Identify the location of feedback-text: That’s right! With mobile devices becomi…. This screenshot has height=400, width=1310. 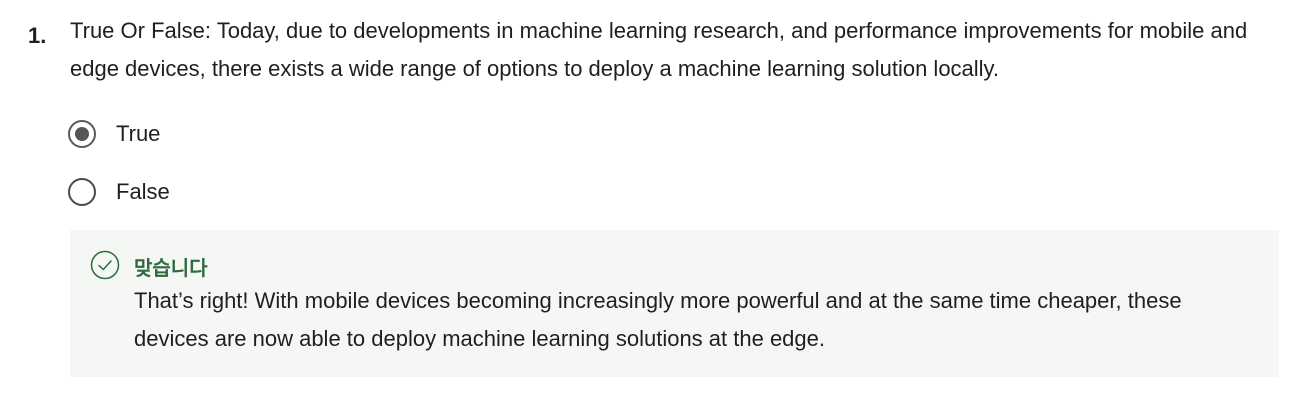
(658, 319).